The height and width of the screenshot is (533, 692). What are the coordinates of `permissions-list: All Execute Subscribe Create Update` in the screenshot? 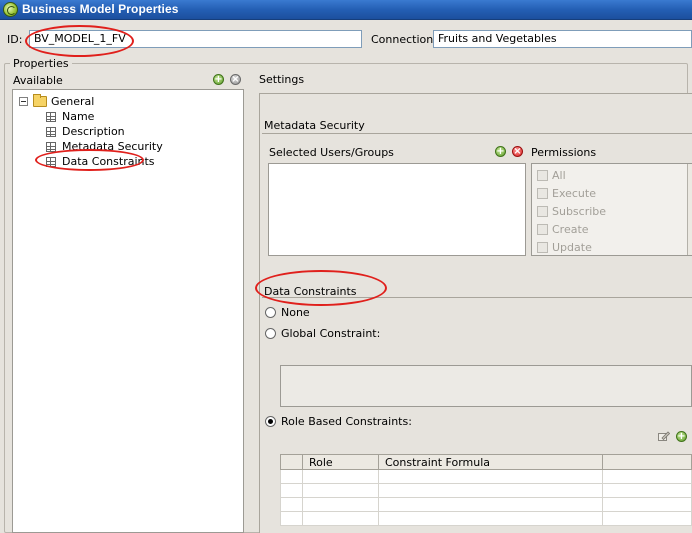 It's located at (611, 209).